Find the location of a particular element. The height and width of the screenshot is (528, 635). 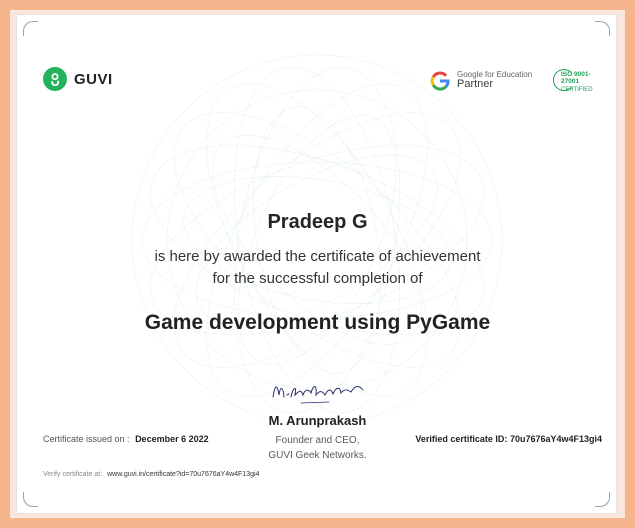

signatory-role-line2: GUVI Geek Networks. is located at coordinates (317, 455).